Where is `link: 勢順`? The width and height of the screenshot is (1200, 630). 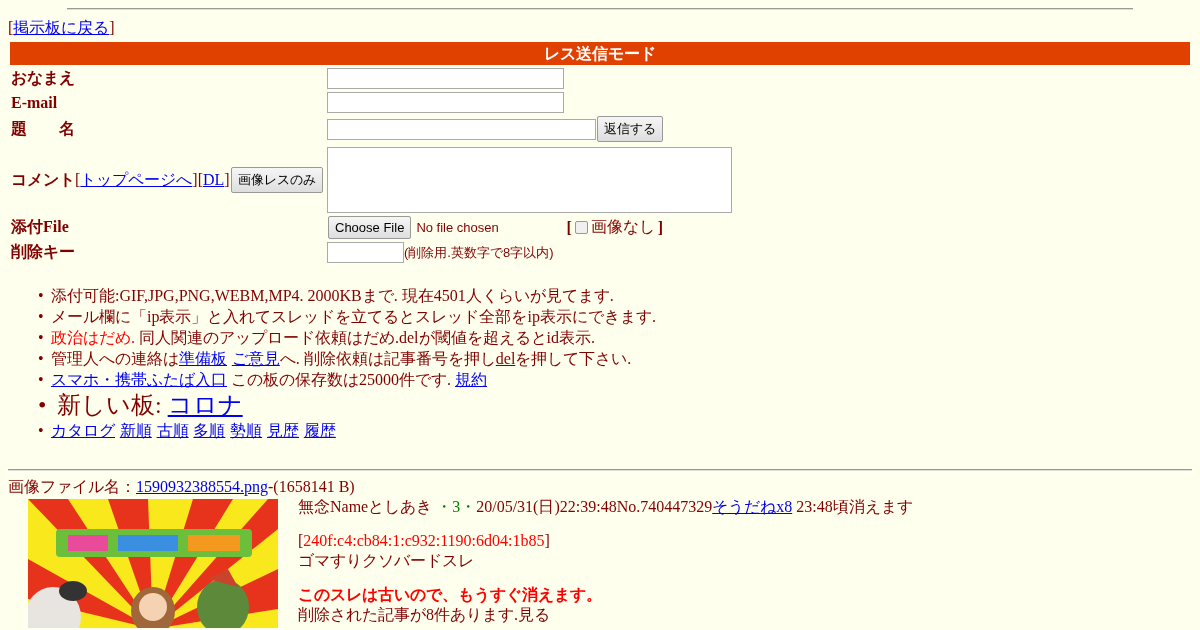
link: 勢順 is located at coordinates (246, 430).